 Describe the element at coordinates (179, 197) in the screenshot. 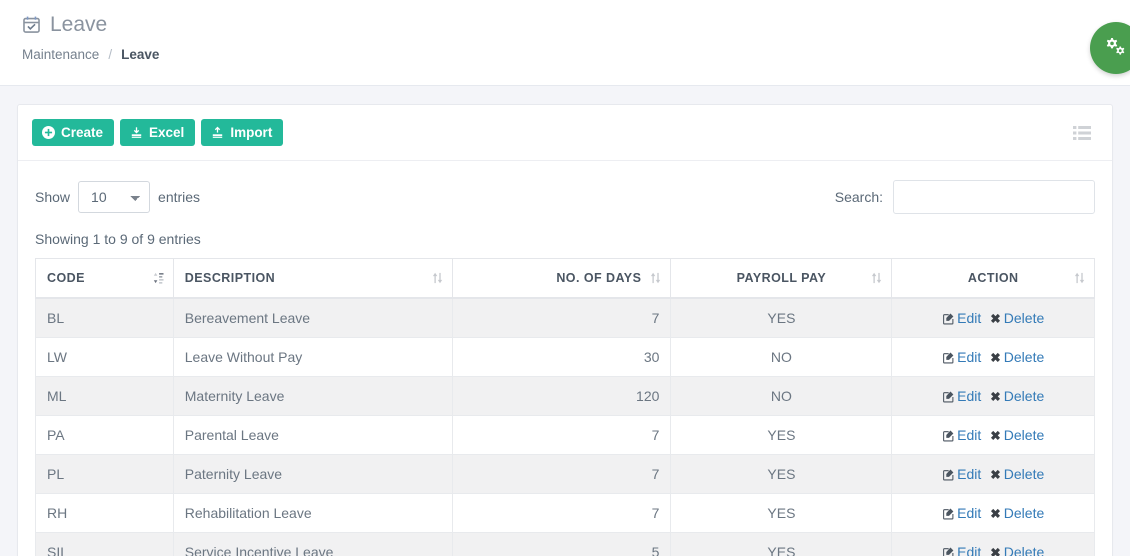

I see `entries-label: entries` at that location.